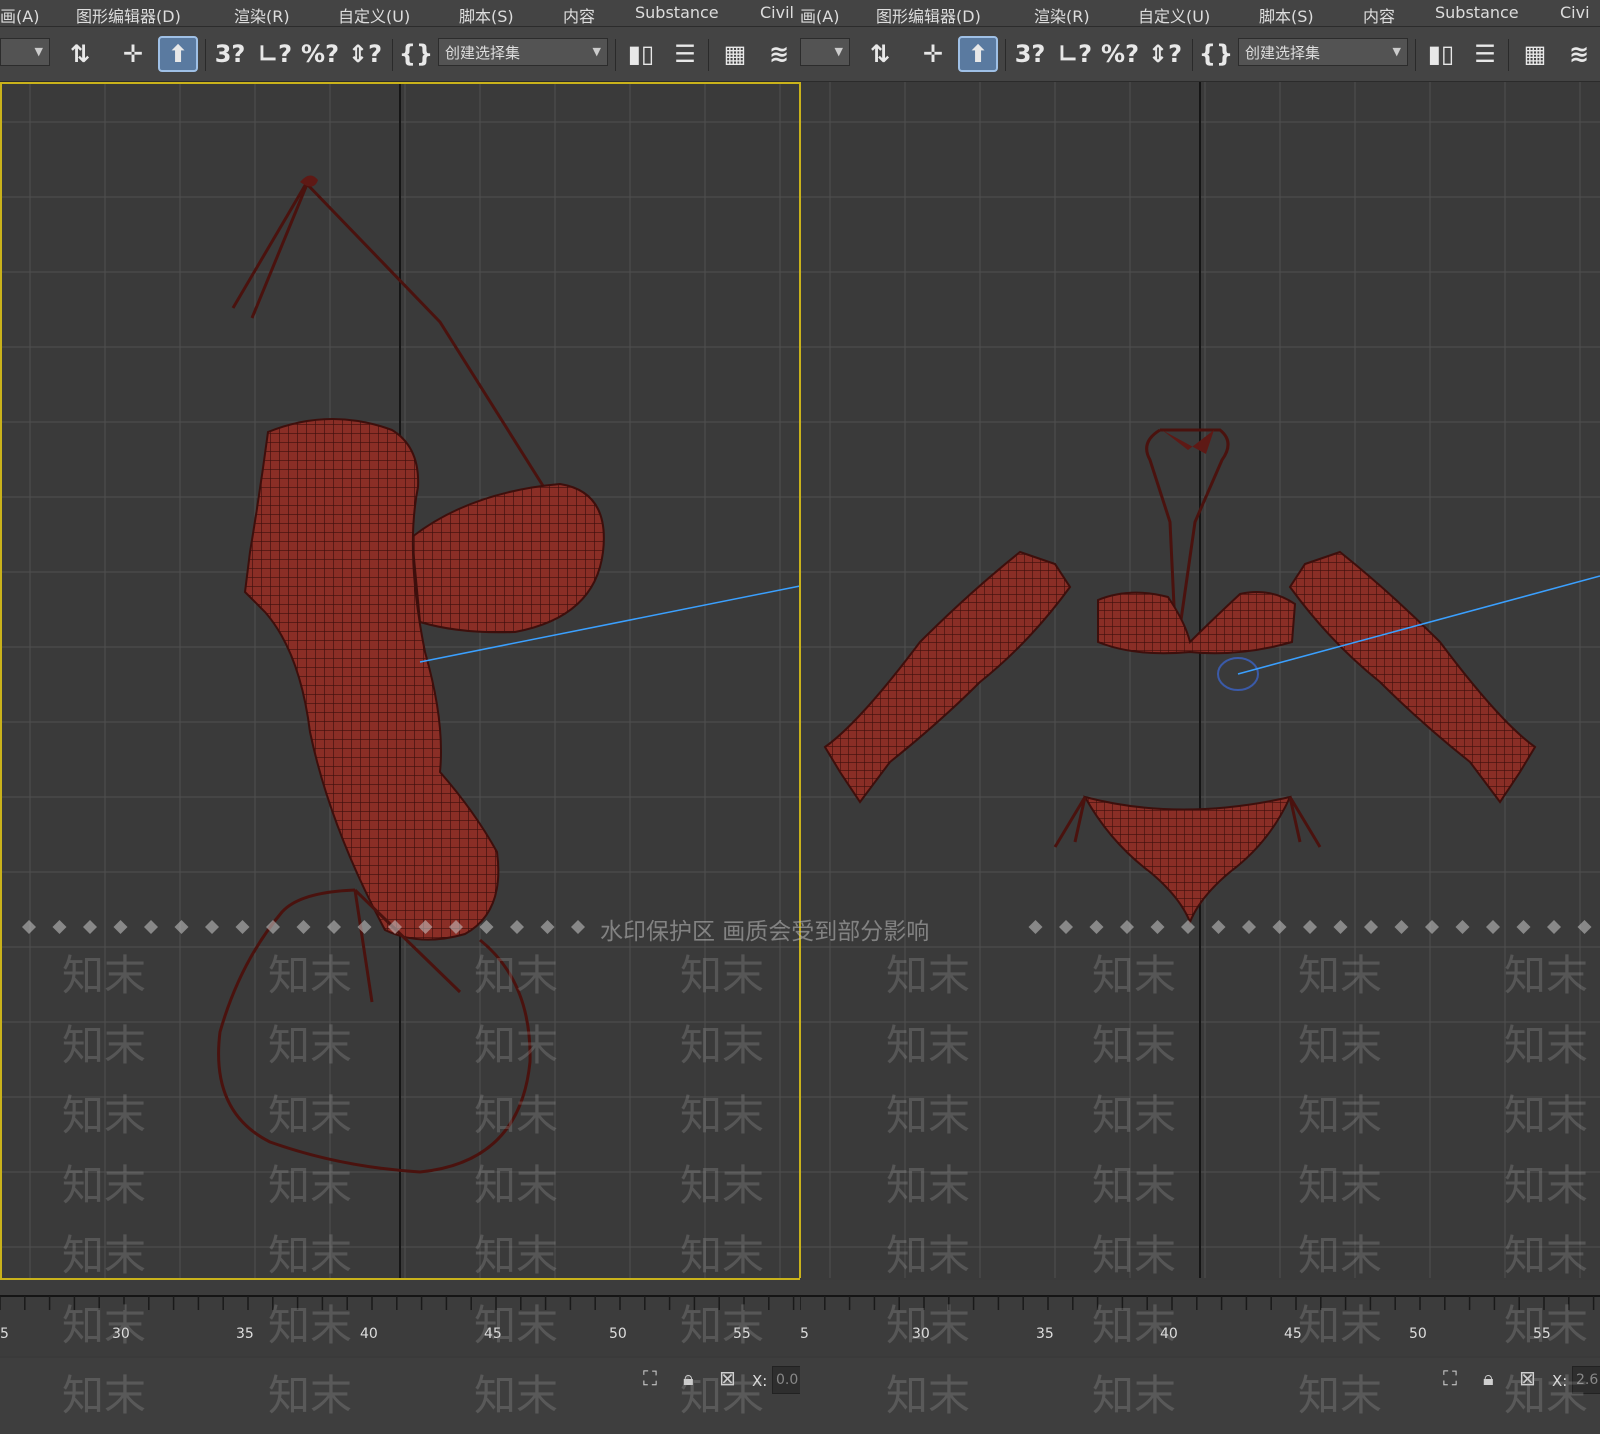  I want to click on watermark-notice: 水印保护区 画质会受到部分影响, so click(765, 932).